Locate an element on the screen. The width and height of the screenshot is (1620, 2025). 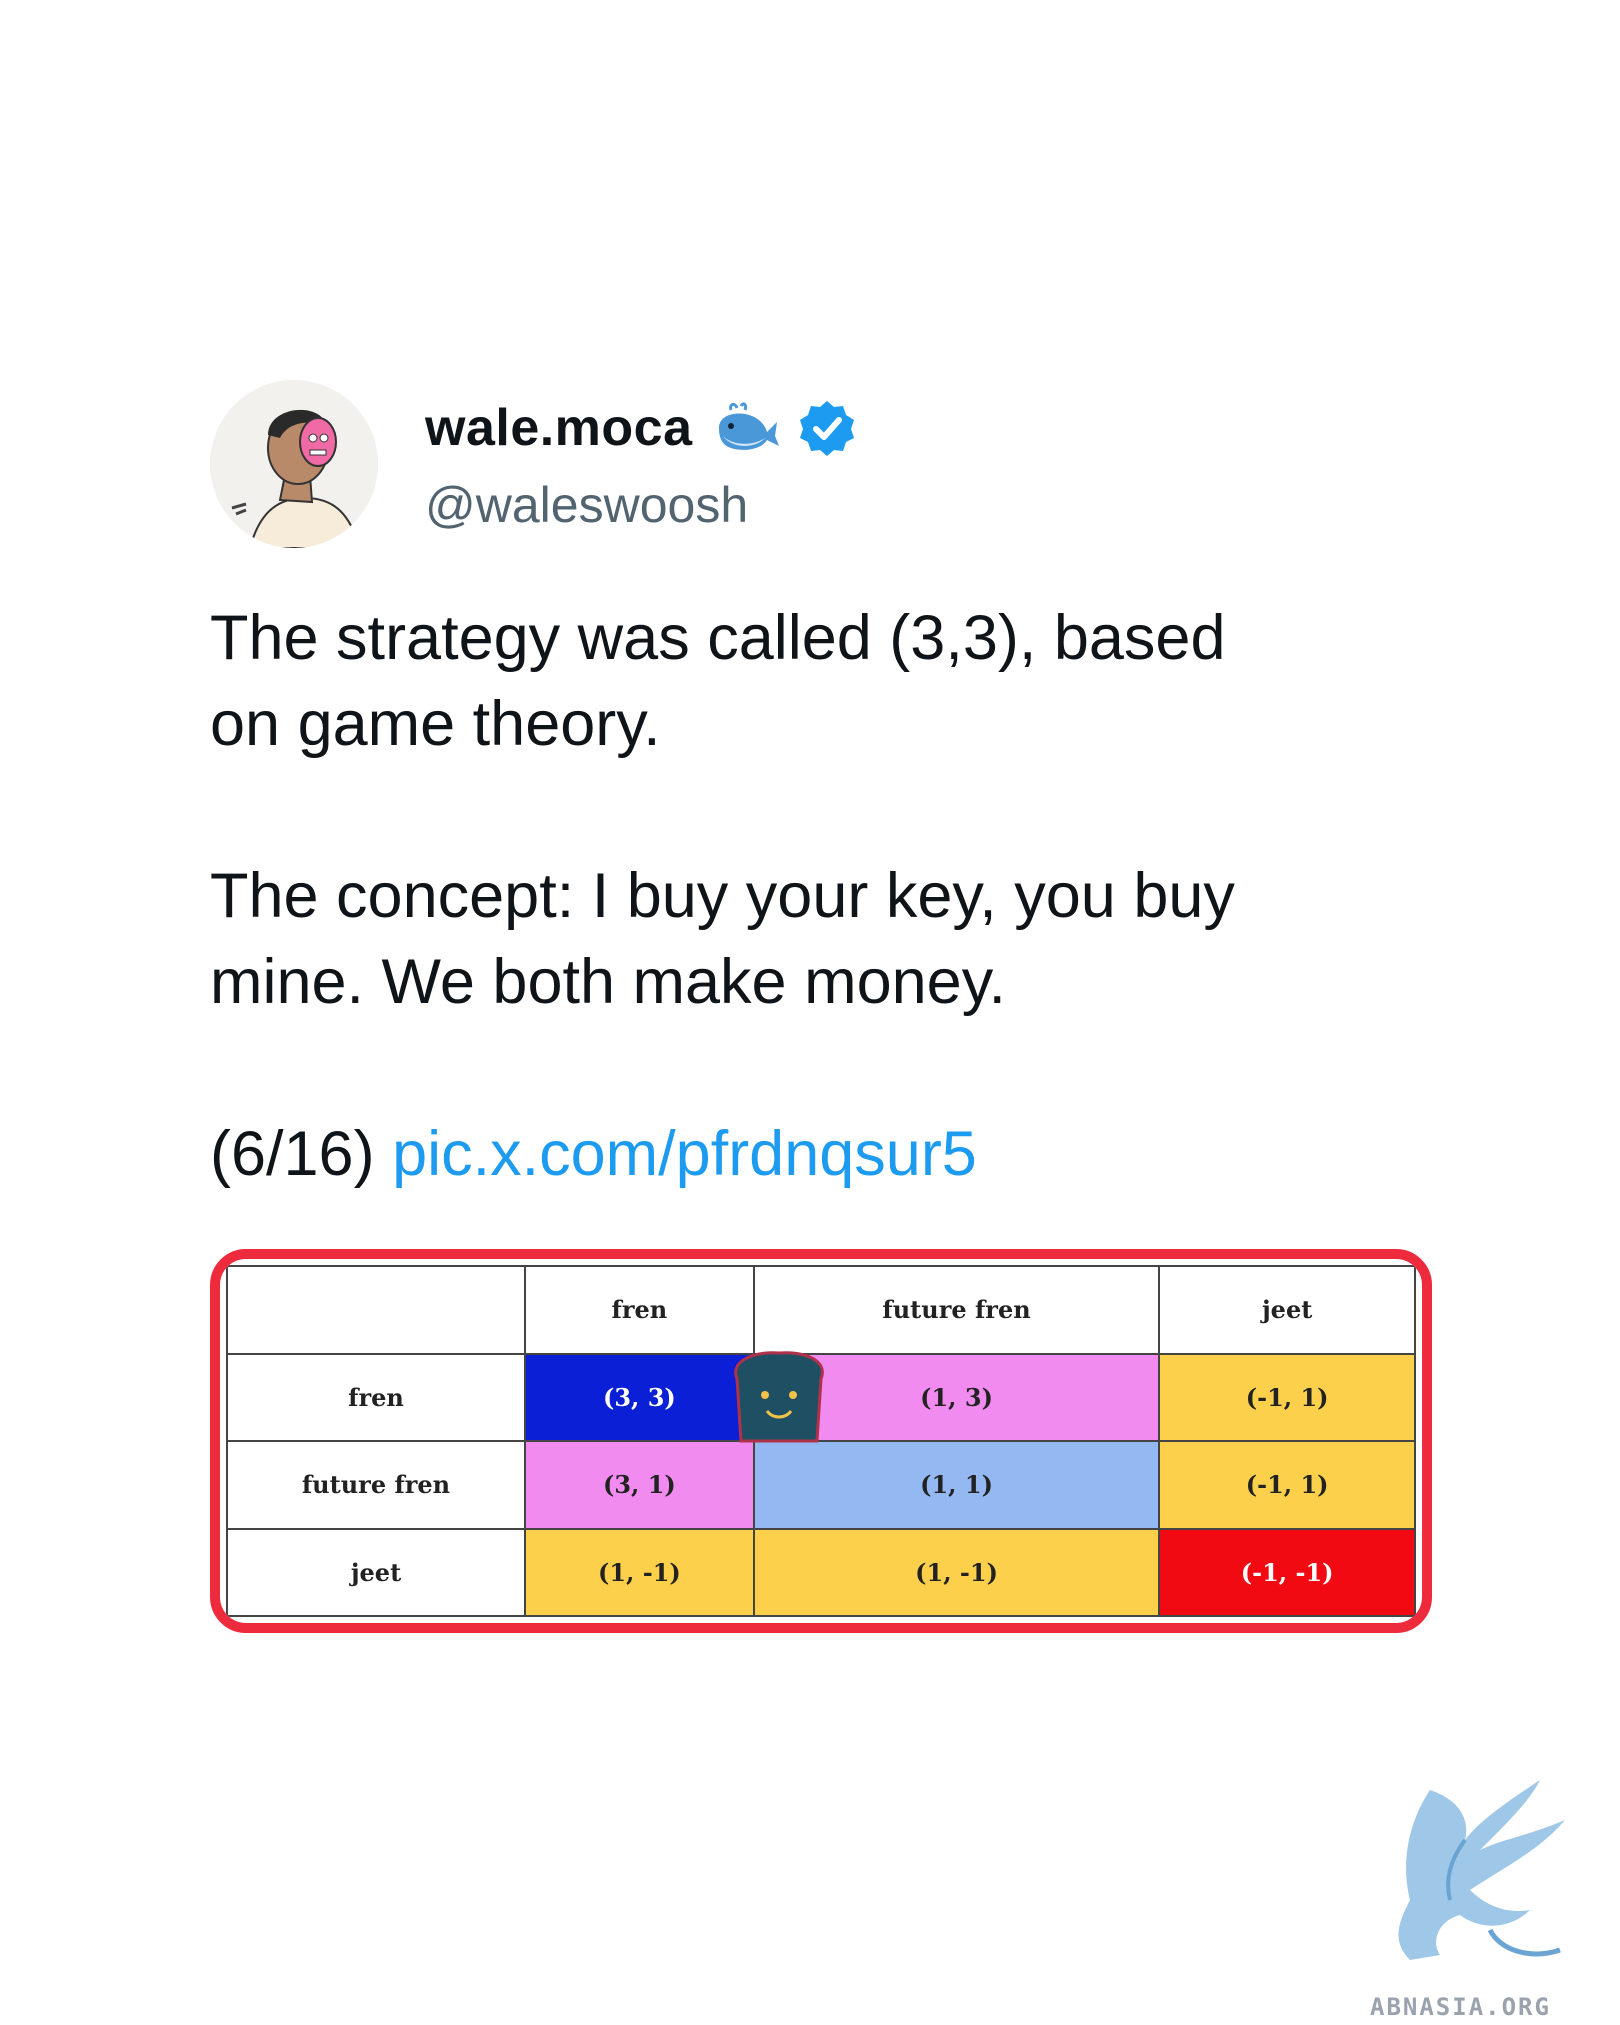
watermark-text: ABNASIA.ORG is located at coordinates (1460, 2007).